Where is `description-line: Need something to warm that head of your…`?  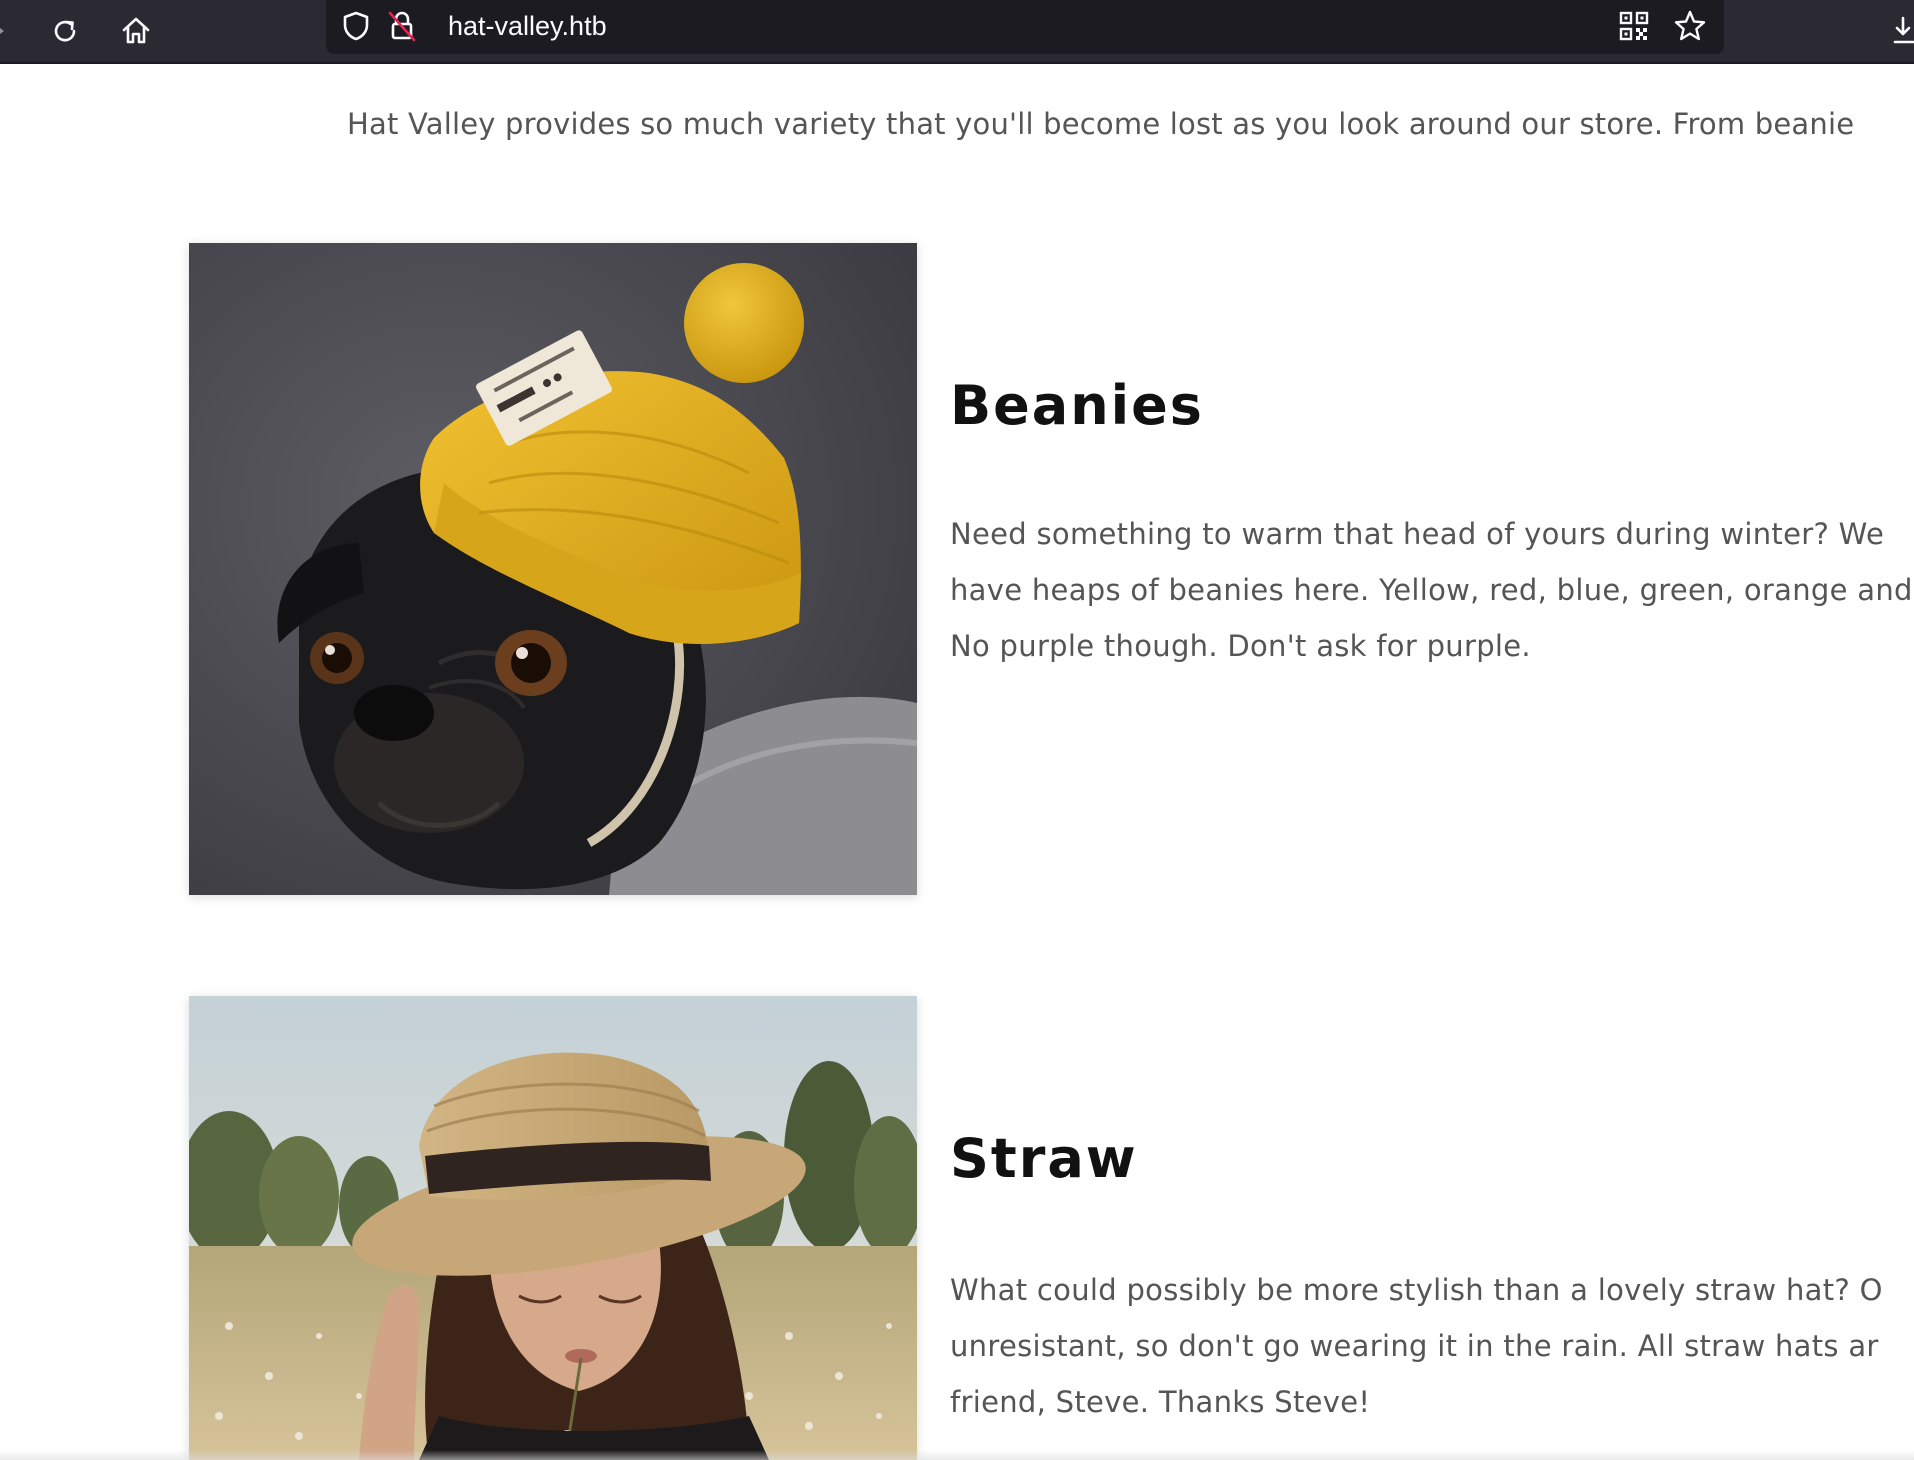 description-line: Need something to warm that head of your… is located at coordinates (1417, 534).